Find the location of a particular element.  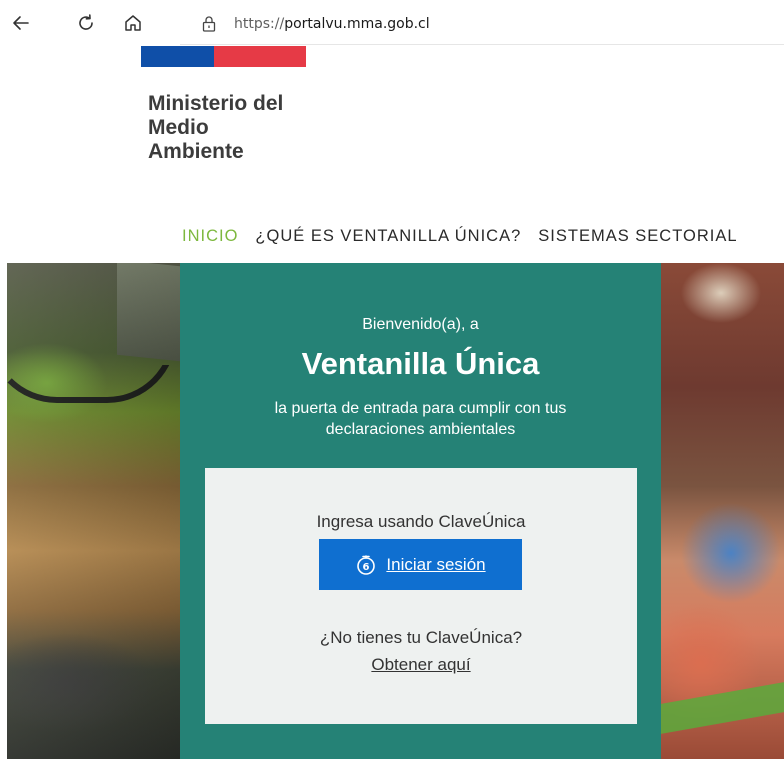

login-prompt: Ingresa usando ClaveÚnica is located at coordinates (421, 521).